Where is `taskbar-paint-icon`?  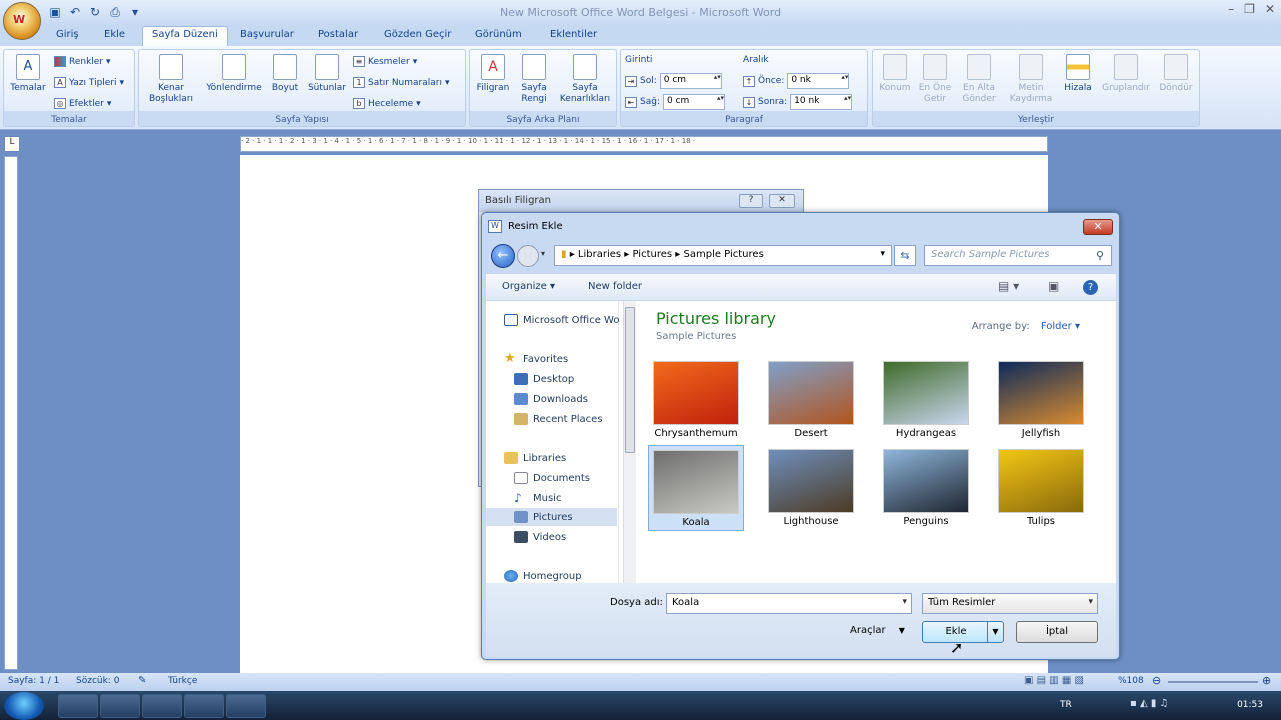 taskbar-paint-icon is located at coordinates (162, 706).